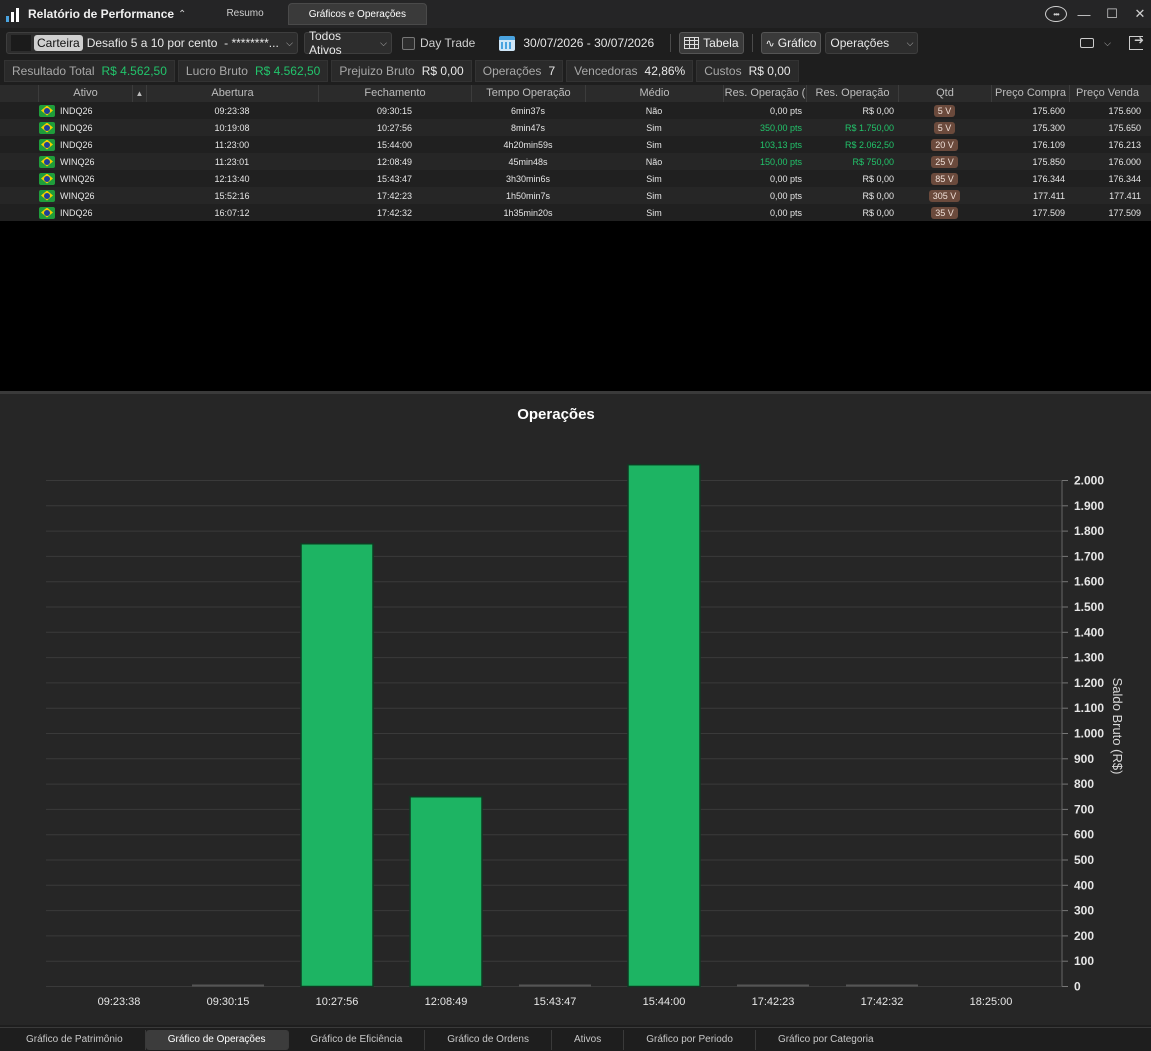 The image size is (1151, 1051). What do you see at coordinates (408, 43) in the screenshot?
I see `day-trade-checkbox` at bounding box center [408, 43].